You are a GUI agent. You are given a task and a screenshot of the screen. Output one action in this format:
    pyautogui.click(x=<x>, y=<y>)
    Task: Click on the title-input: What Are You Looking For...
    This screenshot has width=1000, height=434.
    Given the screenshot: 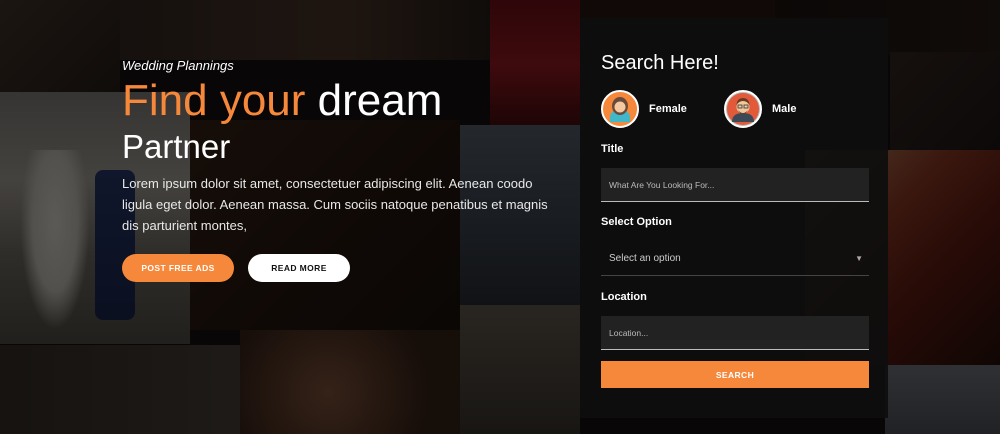 What is the action you would take?
    pyautogui.click(x=735, y=185)
    